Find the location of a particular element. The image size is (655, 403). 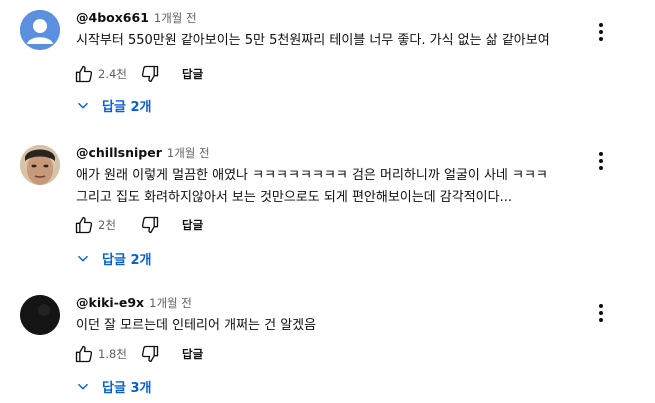

dark-avatar-icon is located at coordinates (40, 315).